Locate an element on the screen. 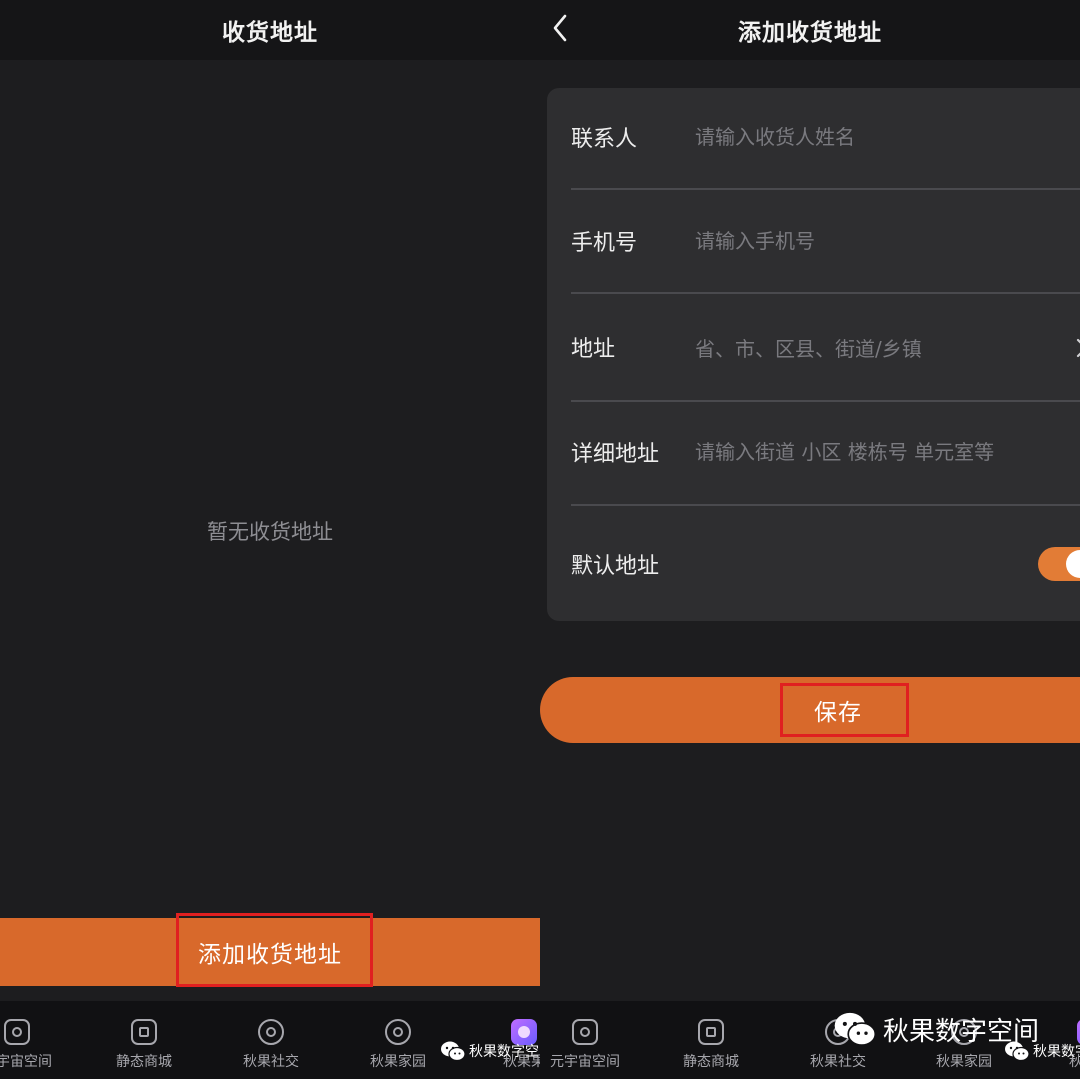 This screenshot has width=1080, height=1079. default-address-label: 默认地址 is located at coordinates (615, 566).